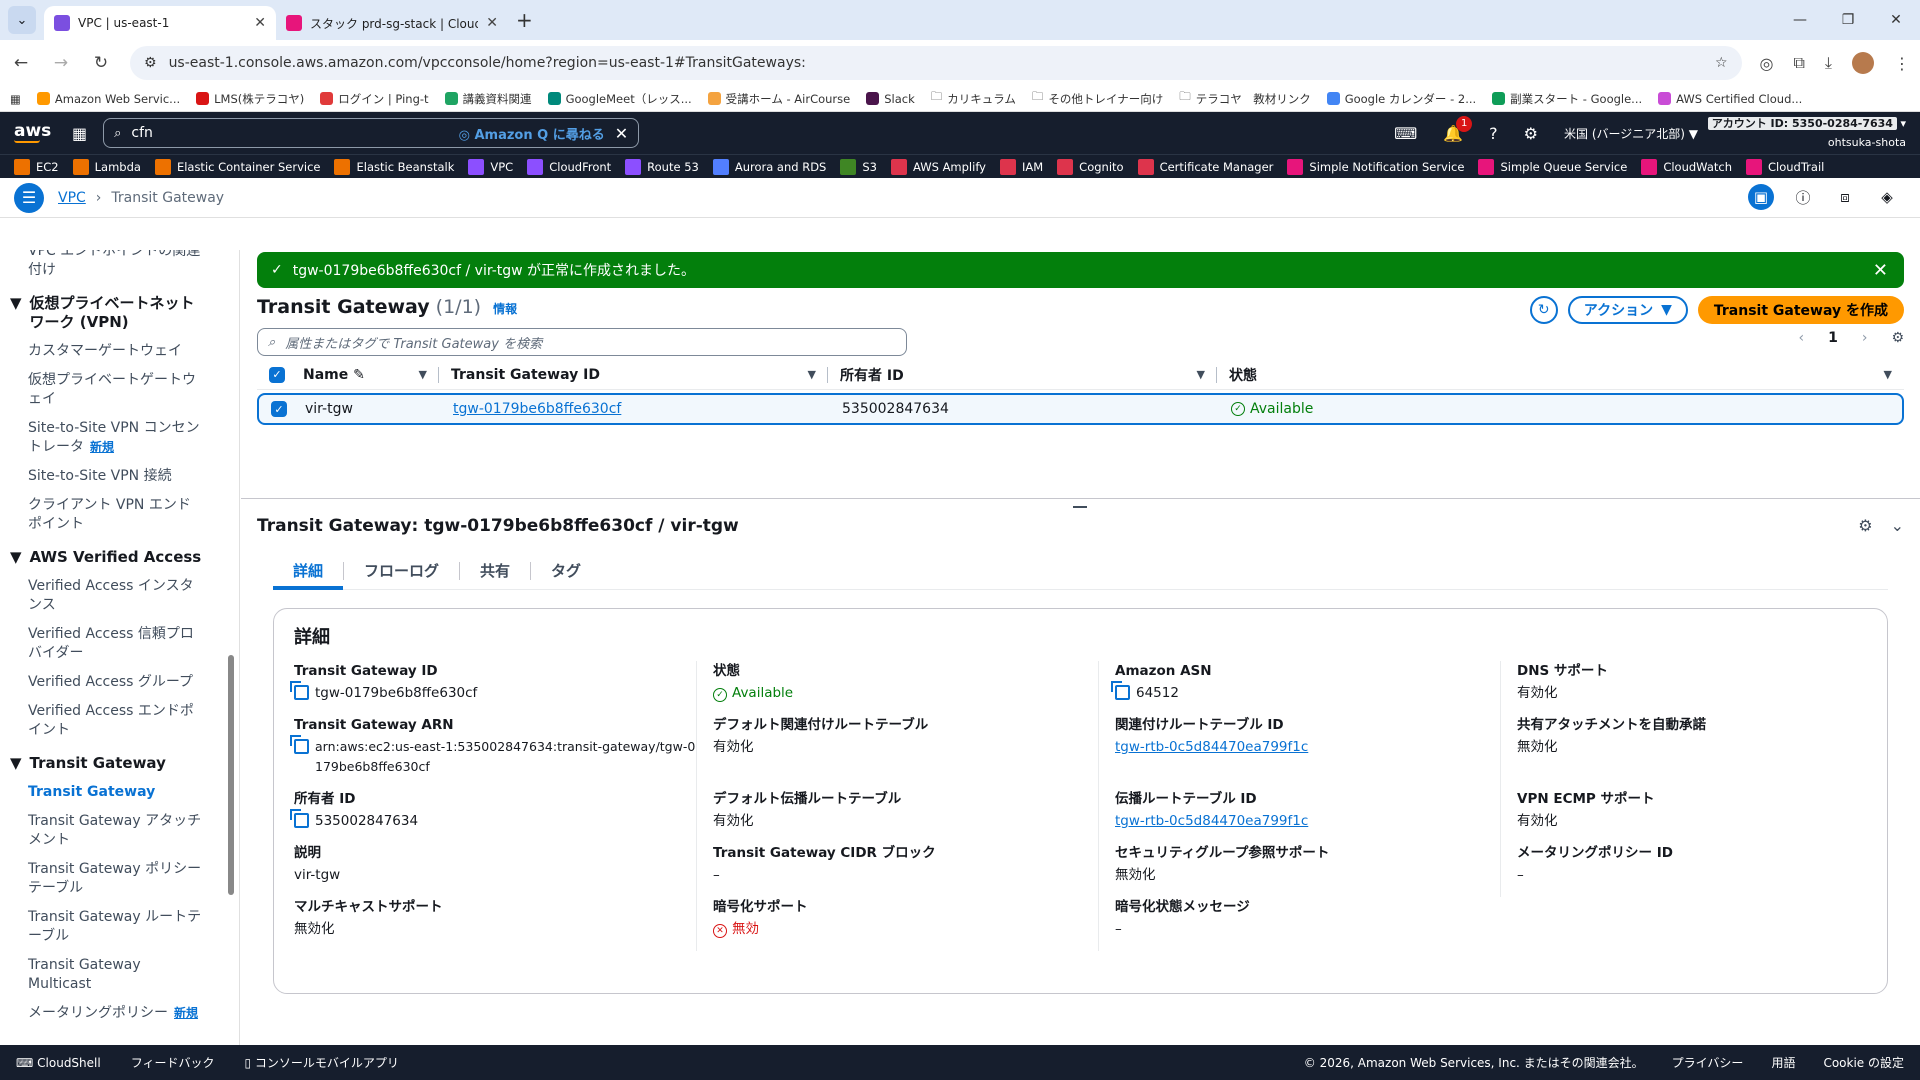  I want to click on prop-rt-link: tgw-rtb-0c5d84470ea799f1c, so click(1211, 821).